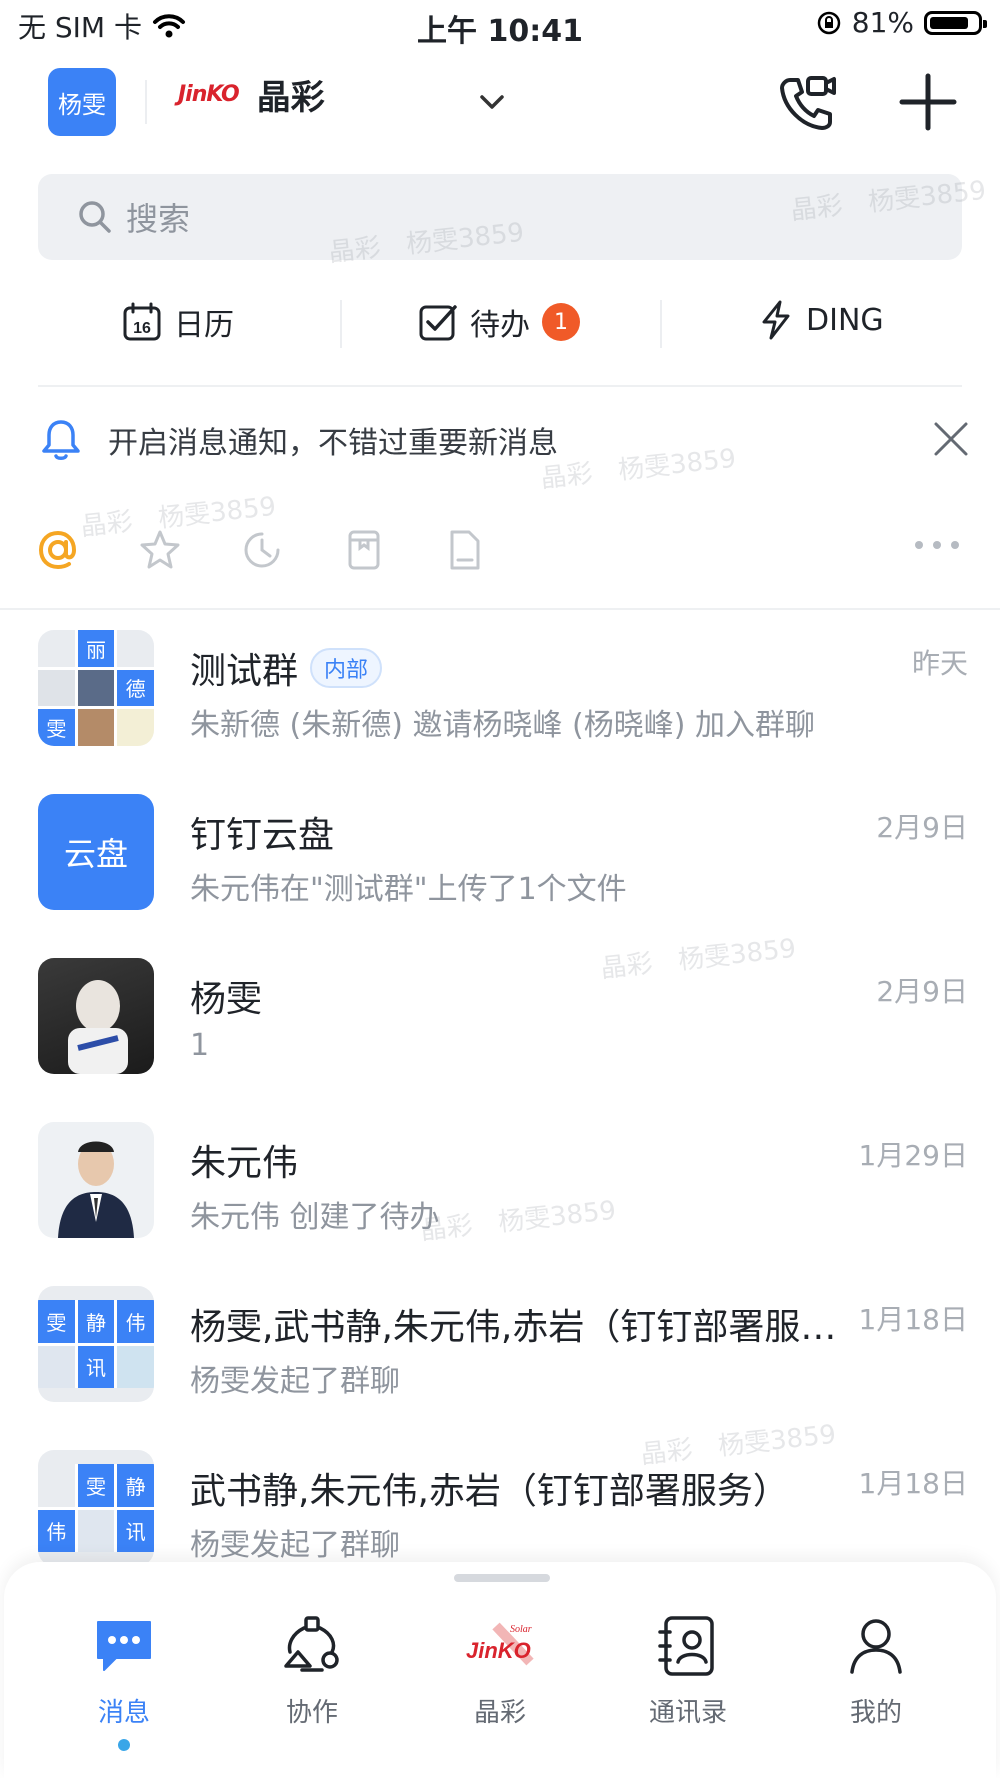 This screenshot has width=1000, height=1778. Describe the element at coordinates (124, 1745) in the screenshot. I see `active-indicator` at that location.